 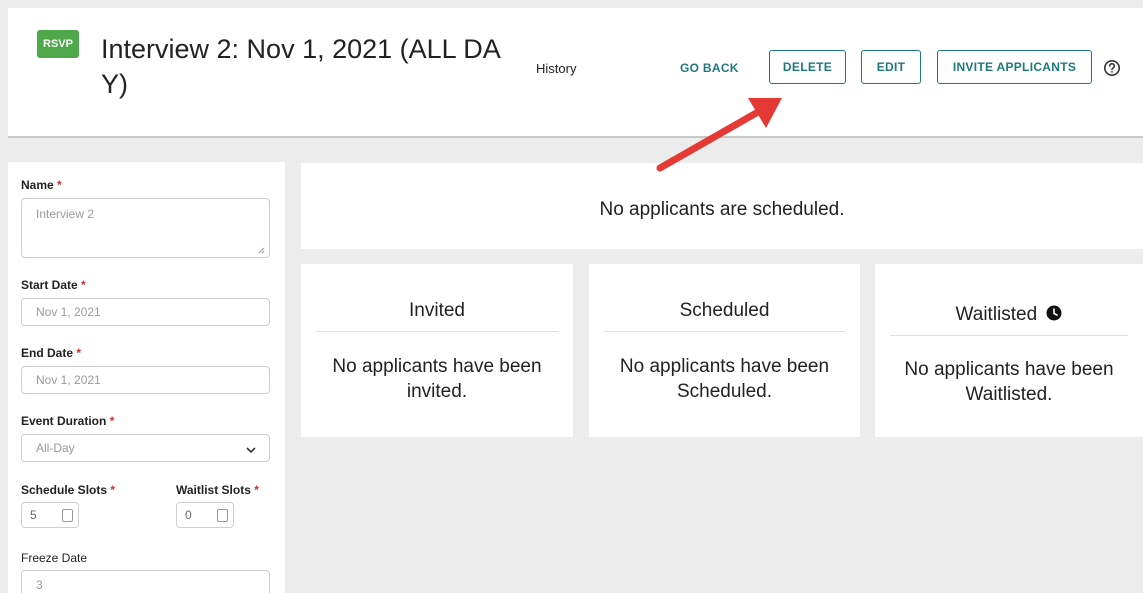 What do you see at coordinates (891, 67) in the screenshot?
I see `edit-button: EDIT` at bounding box center [891, 67].